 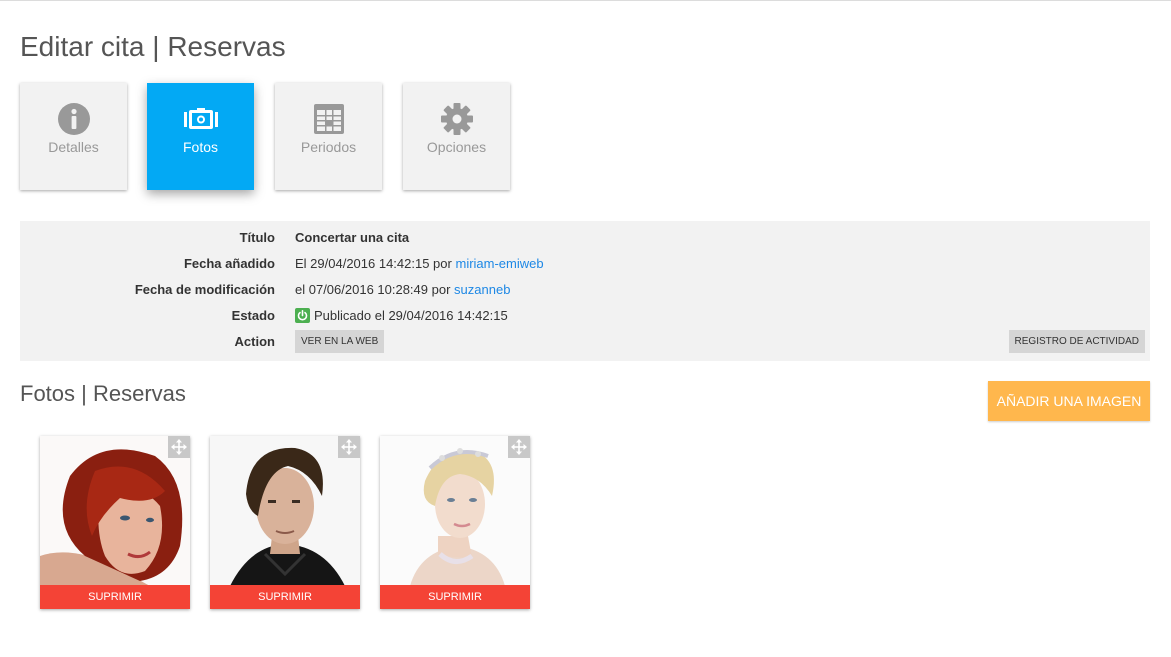 I want to click on action-label: Action, so click(x=254, y=341).